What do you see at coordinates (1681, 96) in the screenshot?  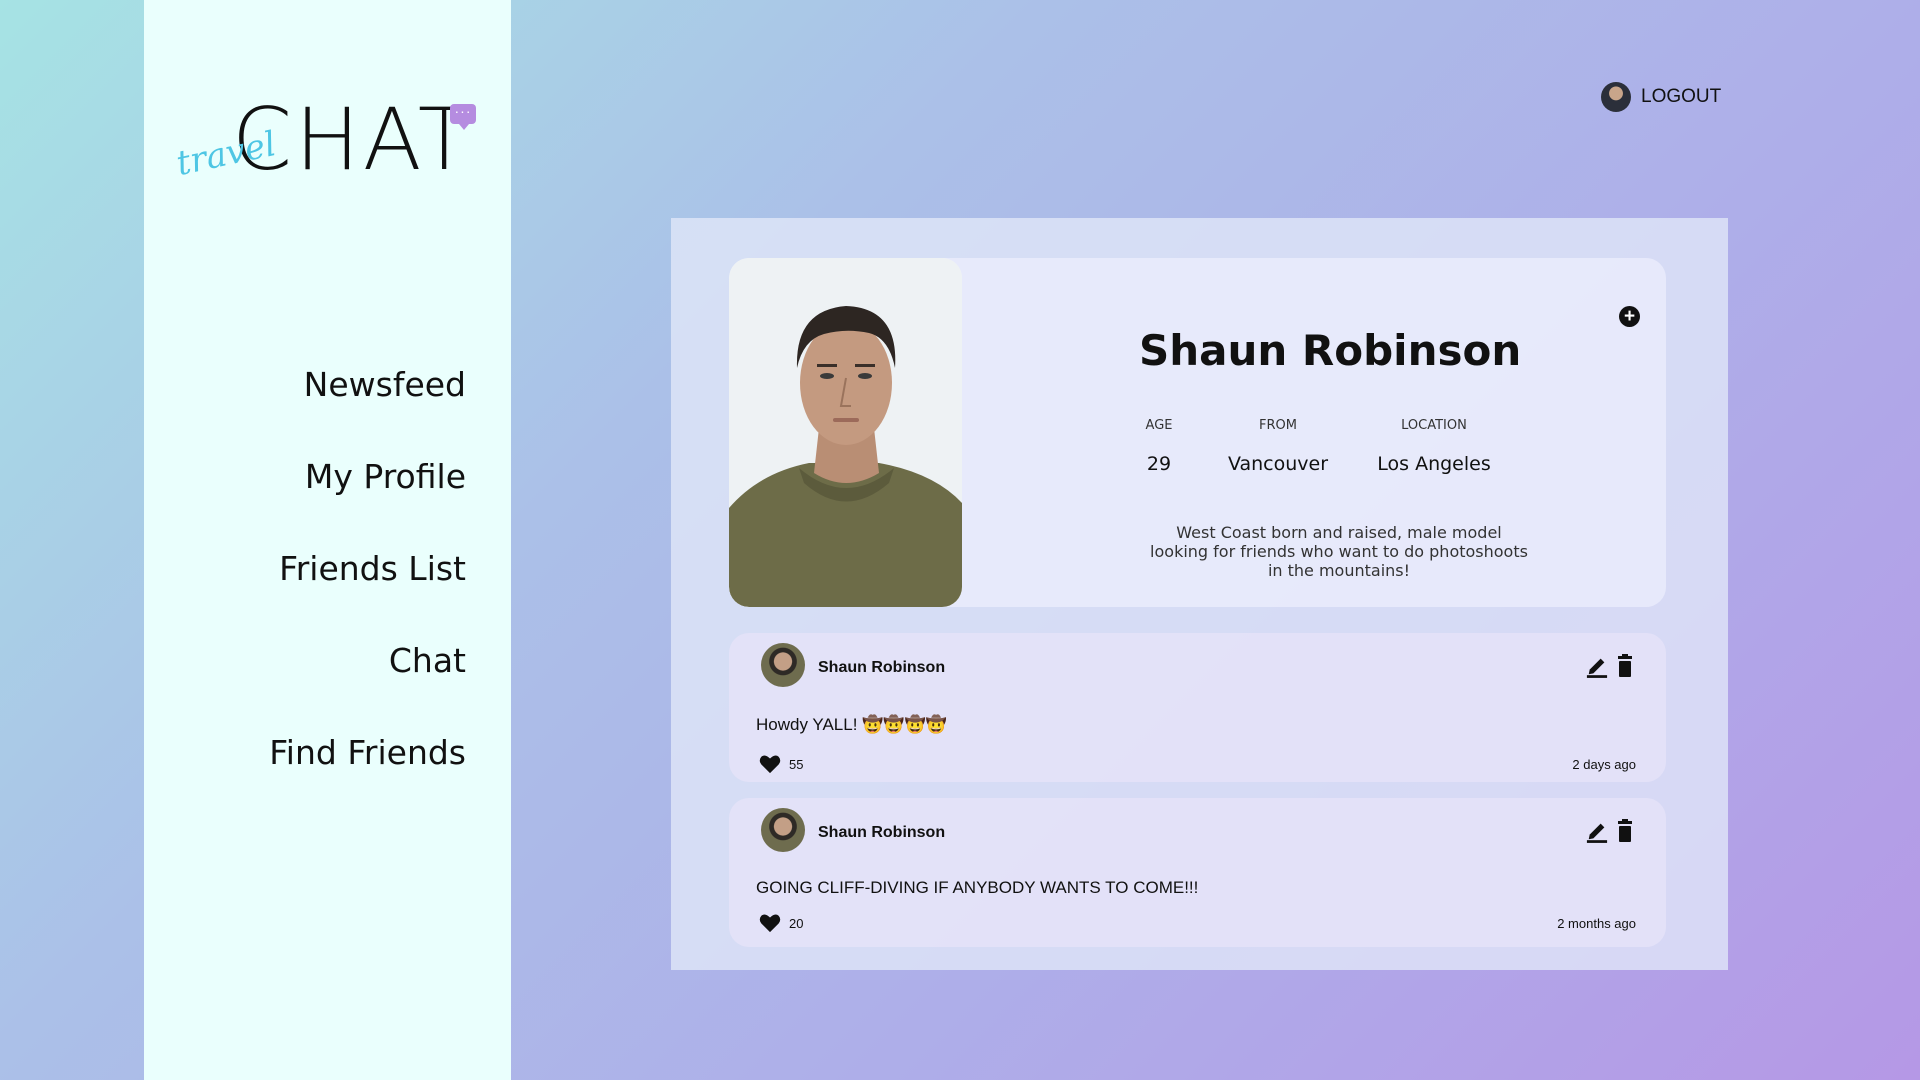 I see `logout-label: LOGOUT` at bounding box center [1681, 96].